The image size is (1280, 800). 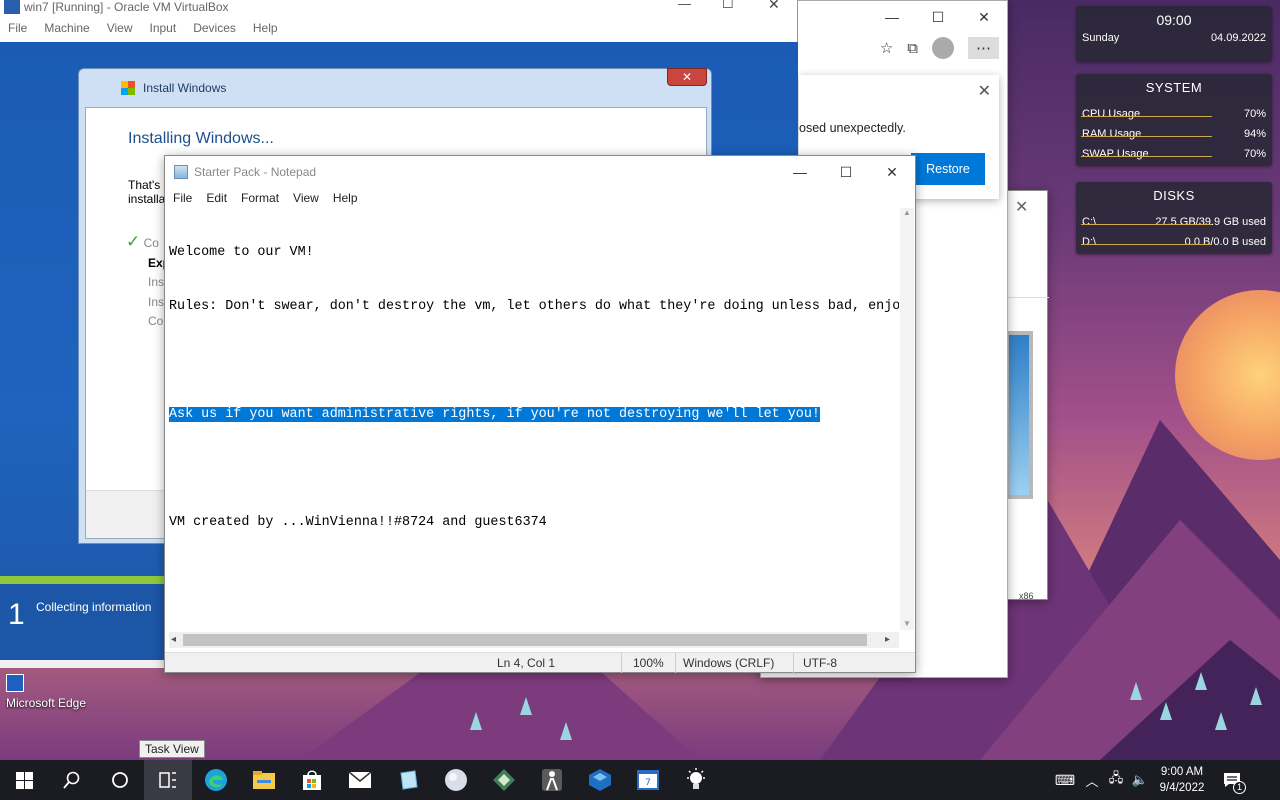 I want to click on app-window-icon: 7, so click(x=648, y=780).